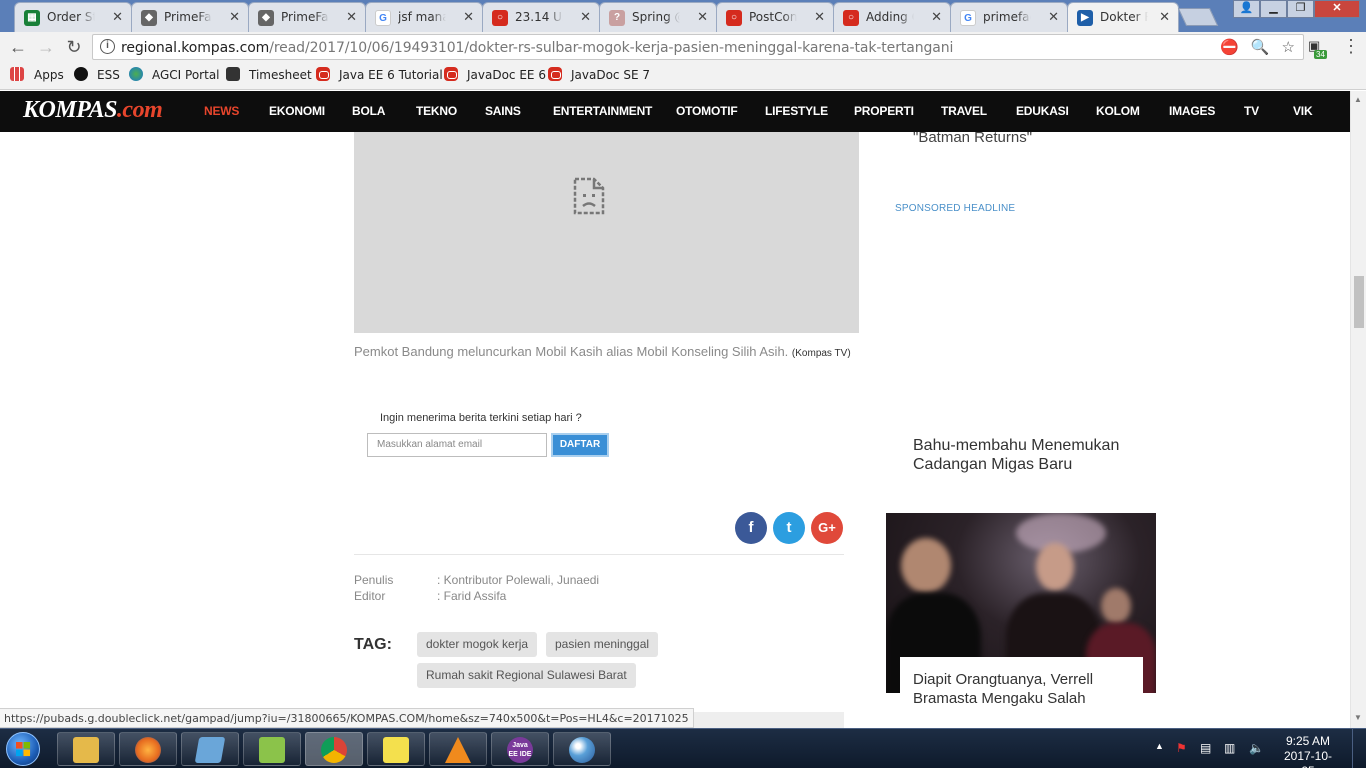  Describe the element at coordinates (1300, 9) in the screenshot. I see `maximize-button: ❐` at that location.